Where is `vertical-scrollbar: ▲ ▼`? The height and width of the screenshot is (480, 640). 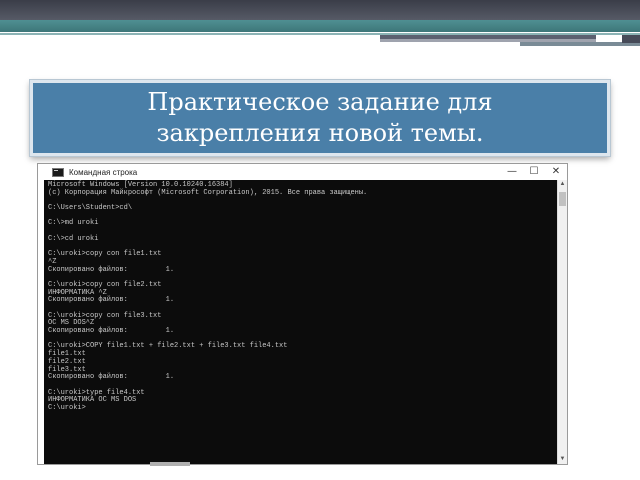 vertical-scrollbar: ▲ ▼ is located at coordinates (562, 322).